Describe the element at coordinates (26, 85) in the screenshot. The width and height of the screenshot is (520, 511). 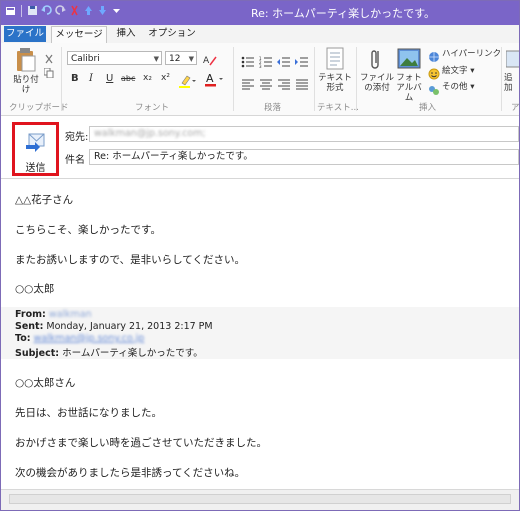
I see `paste-label: 貼り付け` at that location.